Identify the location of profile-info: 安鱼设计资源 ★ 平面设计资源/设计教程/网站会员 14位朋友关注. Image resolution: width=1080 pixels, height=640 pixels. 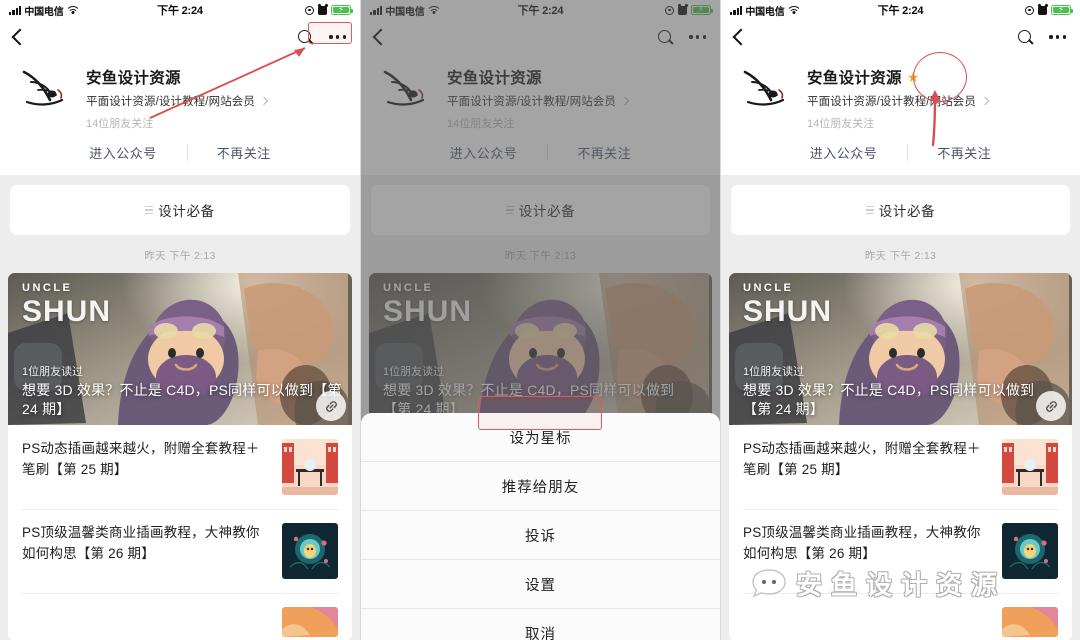
(933, 95).